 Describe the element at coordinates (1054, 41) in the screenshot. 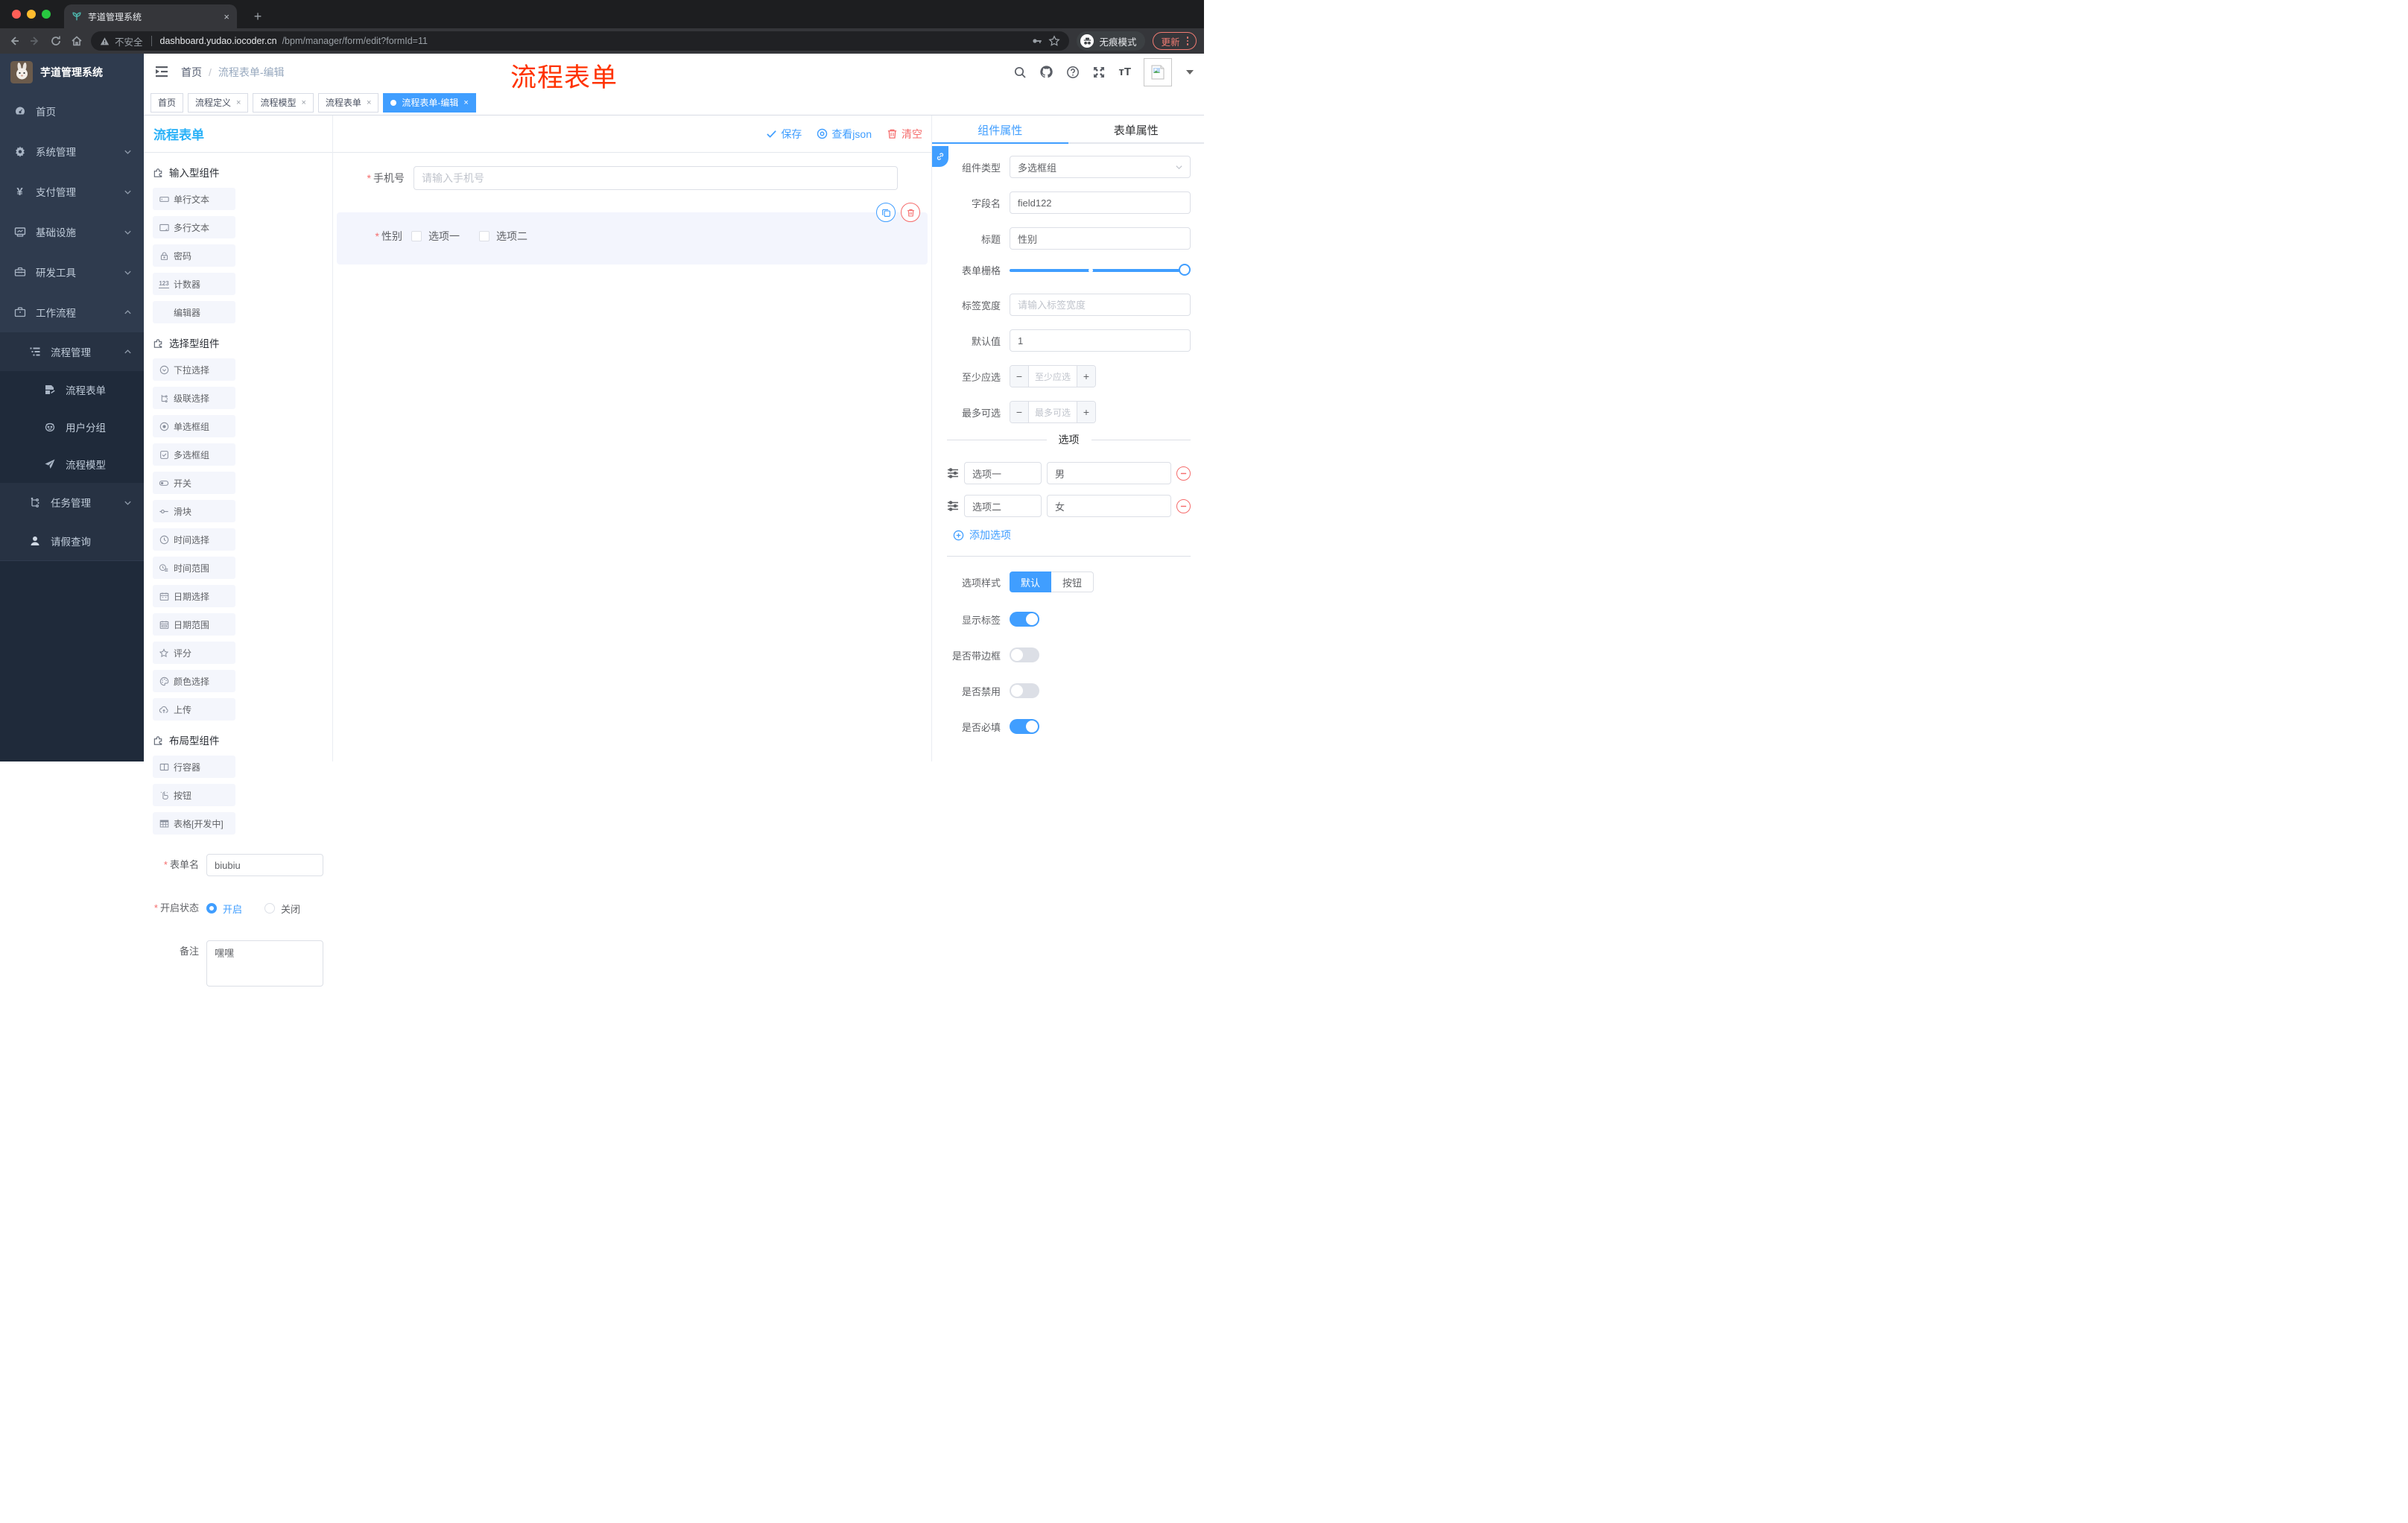

I see `bookmark-star-icon` at that location.